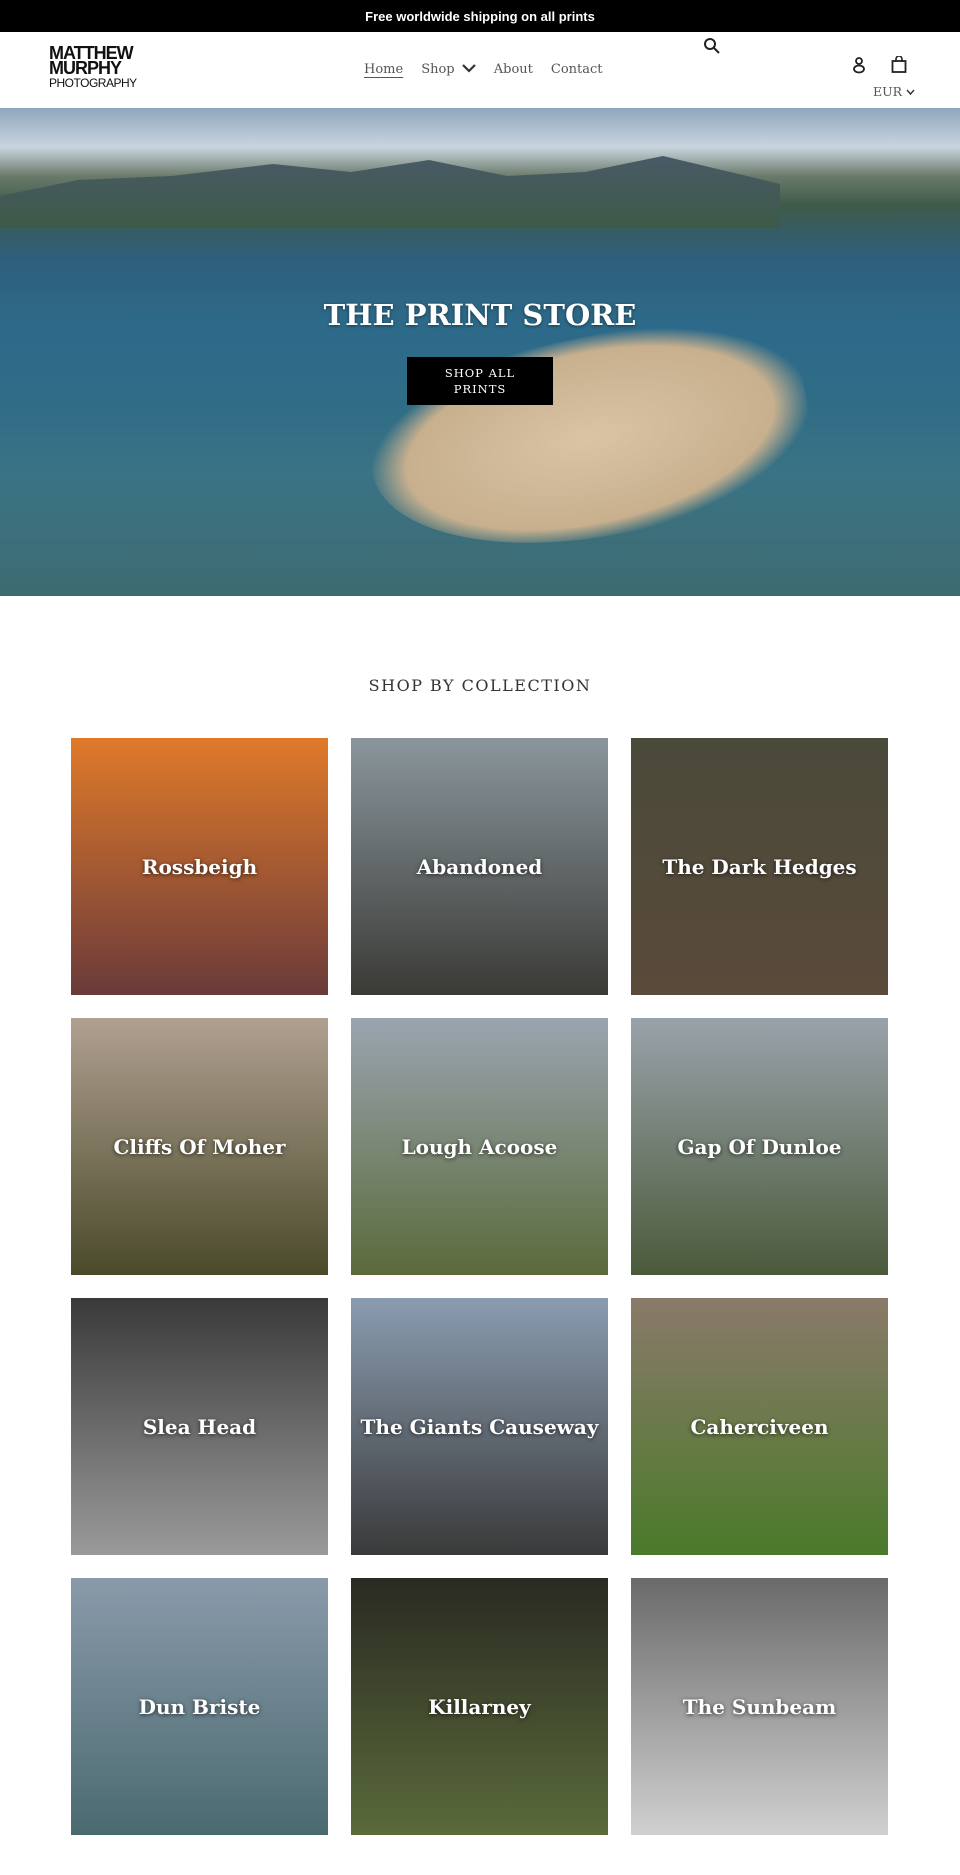 This screenshot has width=960, height=1875. I want to click on collection-tile: Slea Head, so click(199, 1426).